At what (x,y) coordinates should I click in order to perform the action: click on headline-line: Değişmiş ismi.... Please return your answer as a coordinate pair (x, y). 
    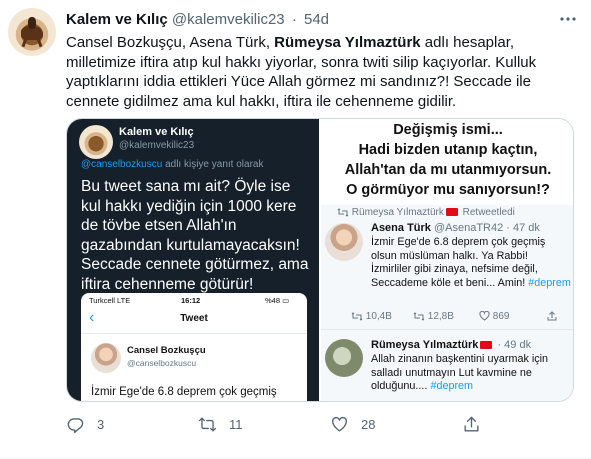
    Looking at the image, I should click on (448, 130).